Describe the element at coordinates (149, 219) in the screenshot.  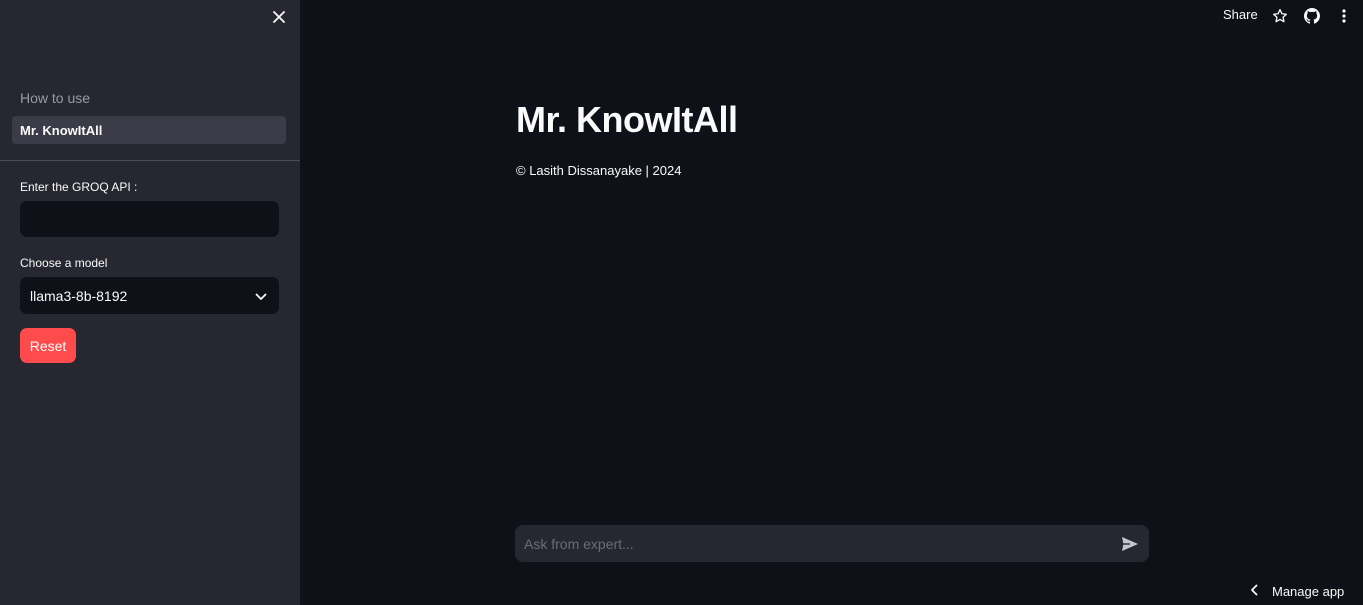
I see `api-key-input` at that location.